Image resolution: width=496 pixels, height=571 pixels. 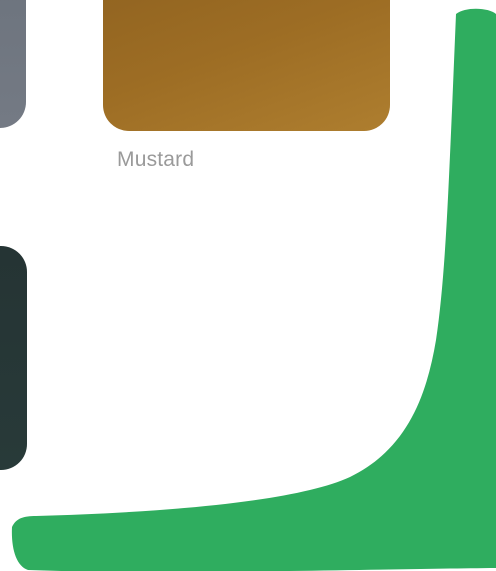 What do you see at coordinates (13, 64) in the screenshot?
I see `gray-color-swatch` at bounding box center [13, 64].